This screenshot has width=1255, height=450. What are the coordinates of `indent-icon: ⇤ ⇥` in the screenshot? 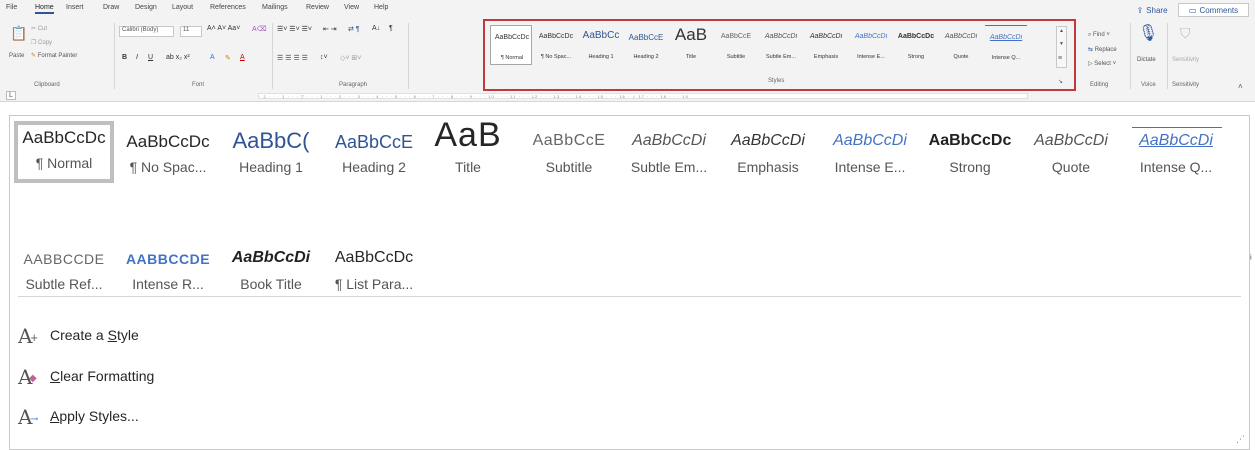 It's located at (330, 29).